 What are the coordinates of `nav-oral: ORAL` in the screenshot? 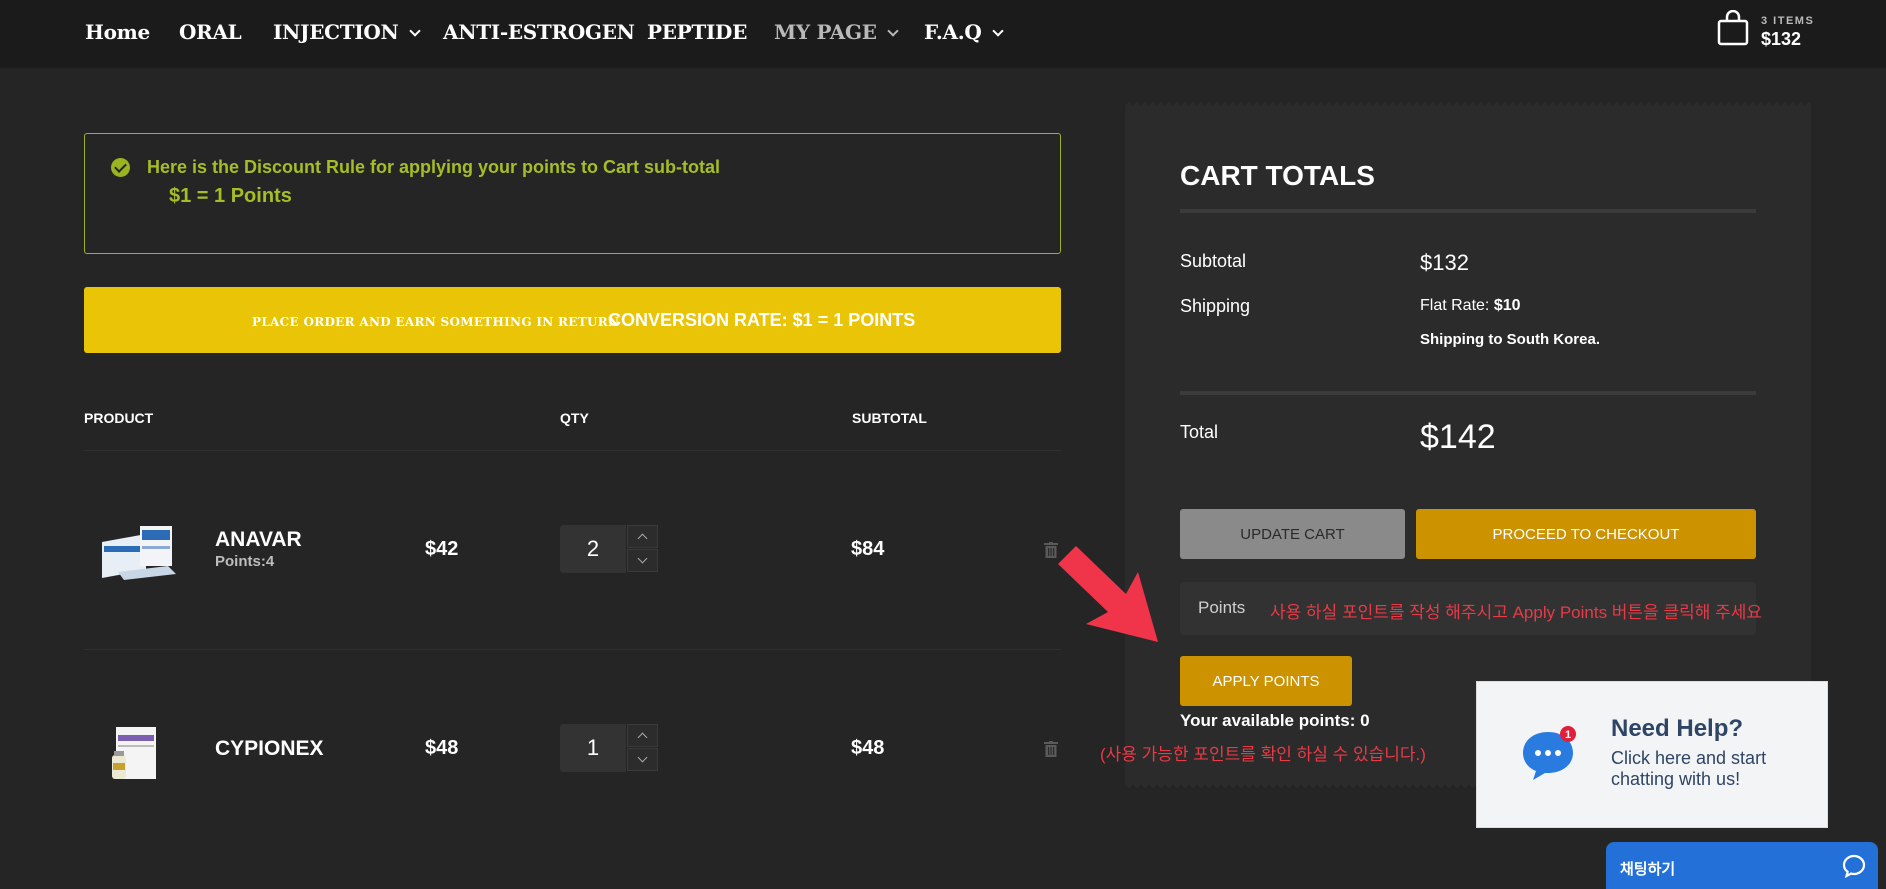 It's located at (210, 32).